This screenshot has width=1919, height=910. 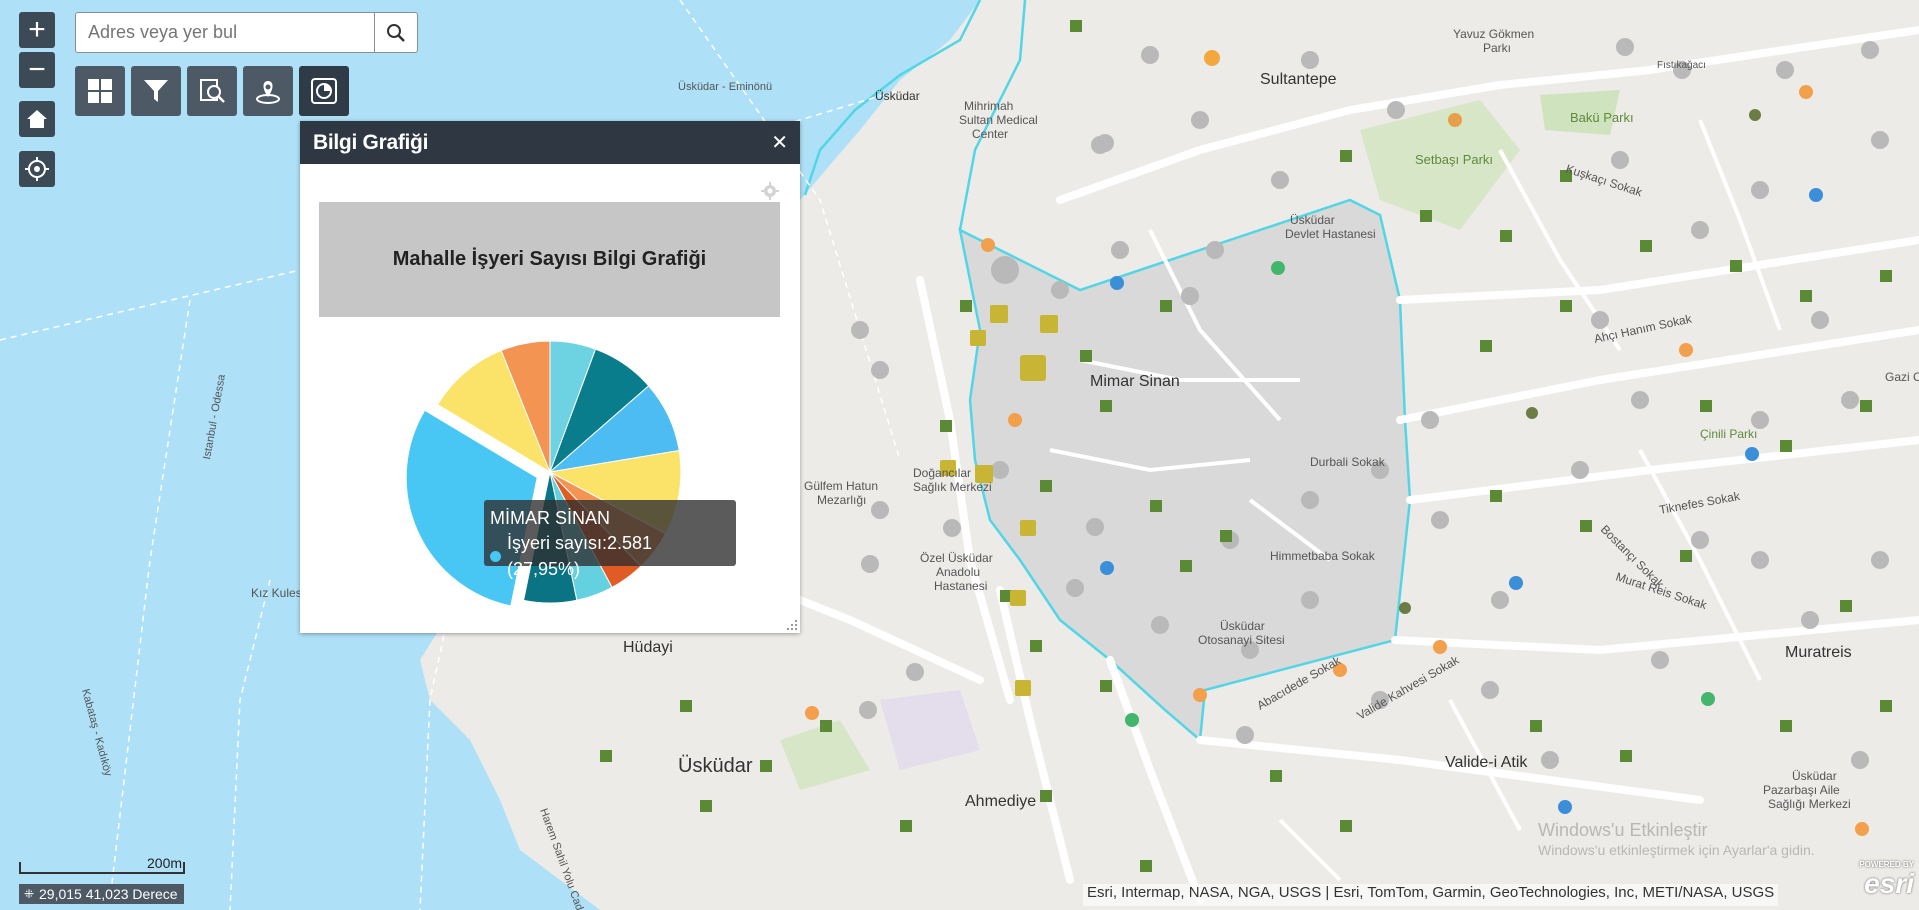 I want to click on panel-title: Bilgi Grafiği, so click(x=371, y=142).